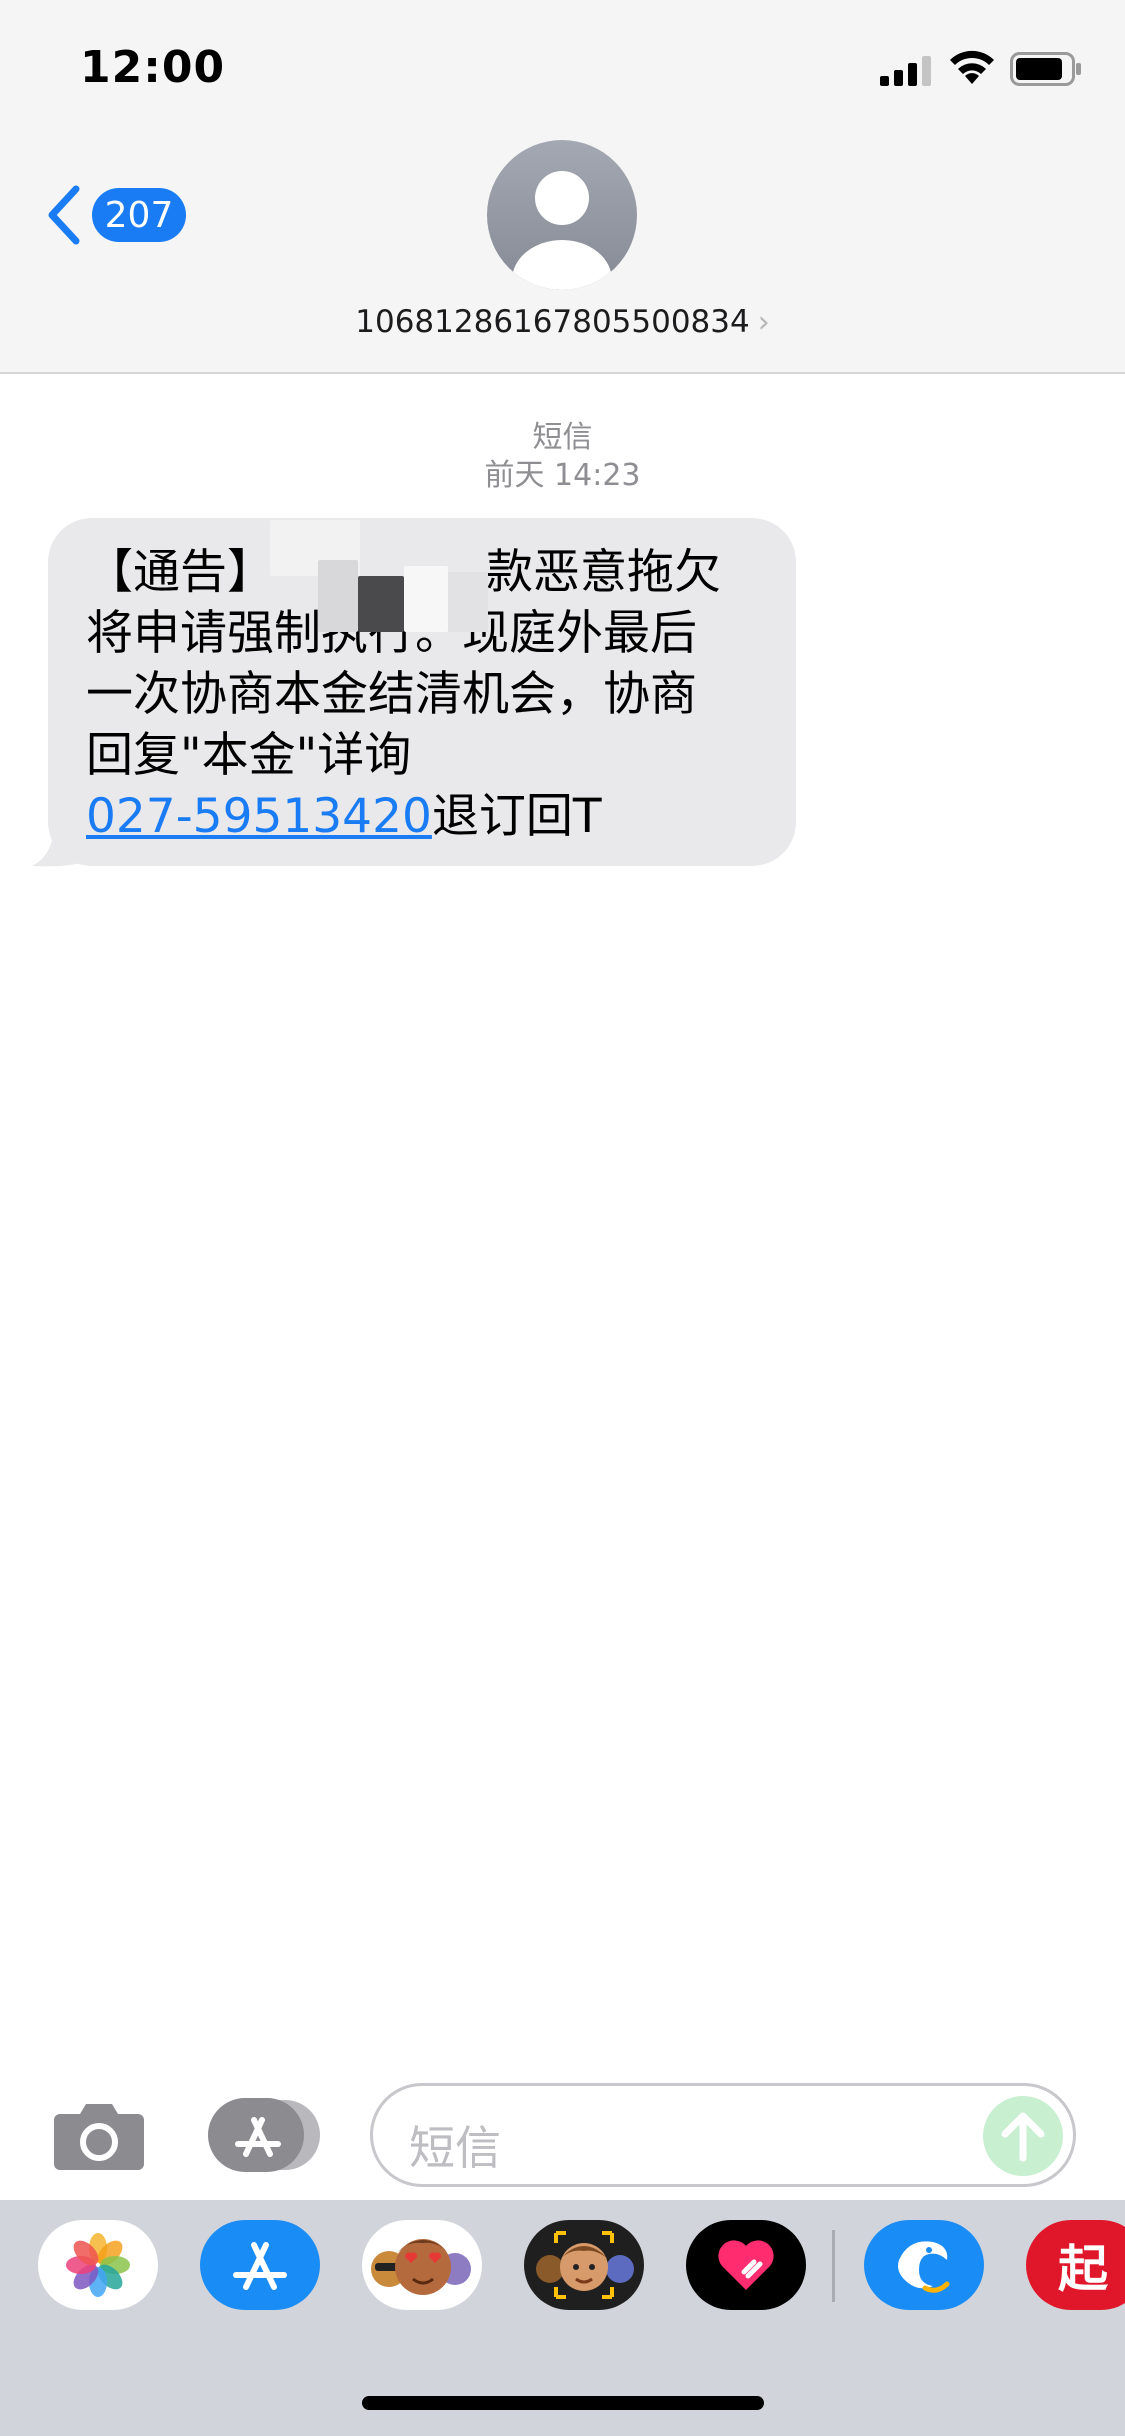 This screenshot has width=1125, height=2436. I want to click on contact-number: 10681286167805500834 ›, so click(562, 322).